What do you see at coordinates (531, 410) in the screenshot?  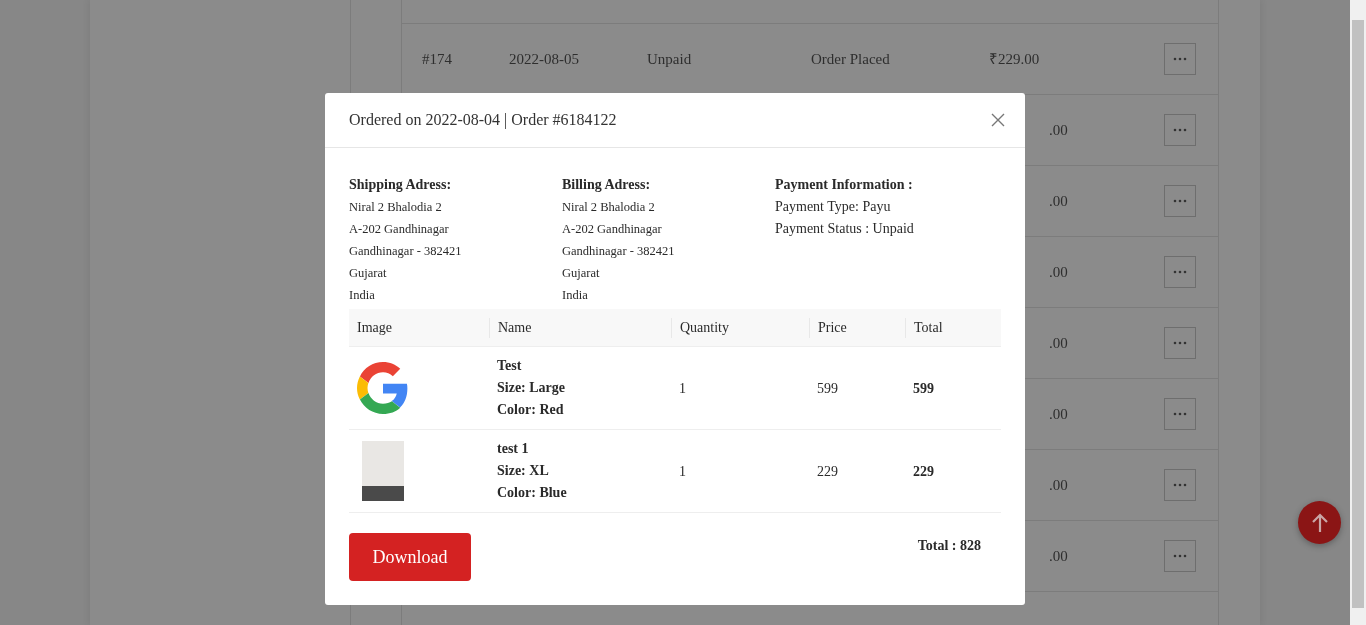 I see `product-color: Color: Red` at bounding box center [531, 410].